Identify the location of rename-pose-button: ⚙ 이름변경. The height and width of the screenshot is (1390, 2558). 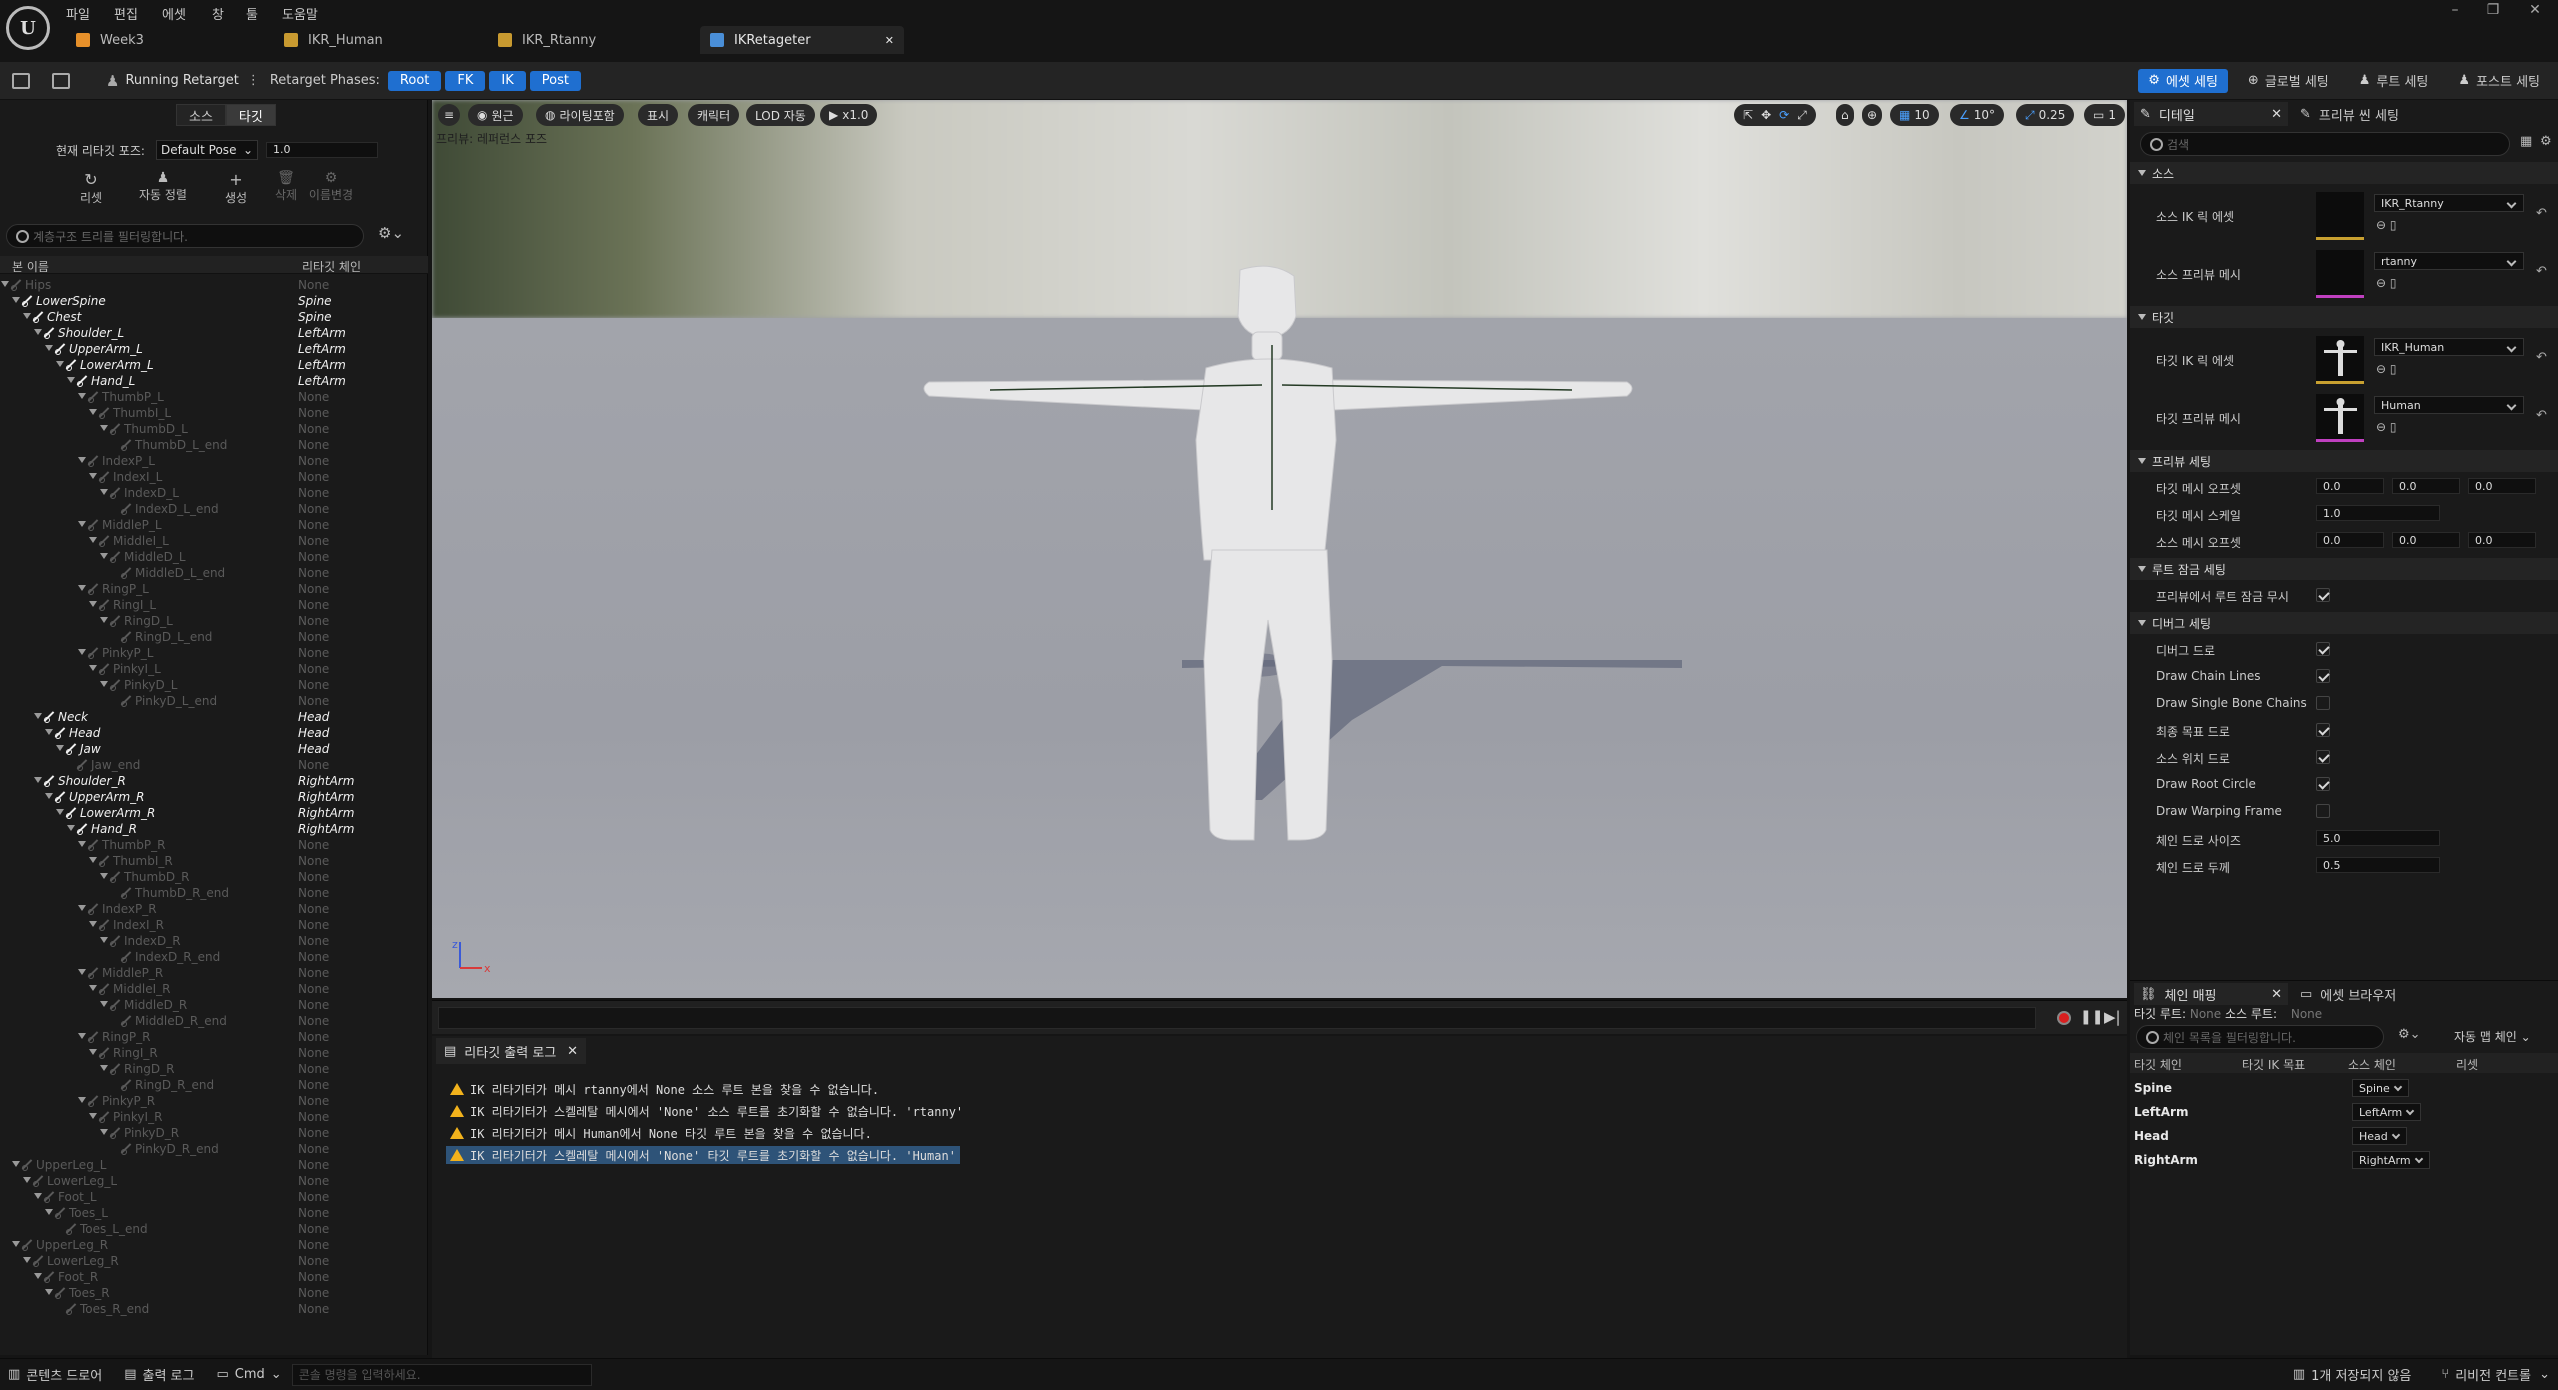
(331, 186).